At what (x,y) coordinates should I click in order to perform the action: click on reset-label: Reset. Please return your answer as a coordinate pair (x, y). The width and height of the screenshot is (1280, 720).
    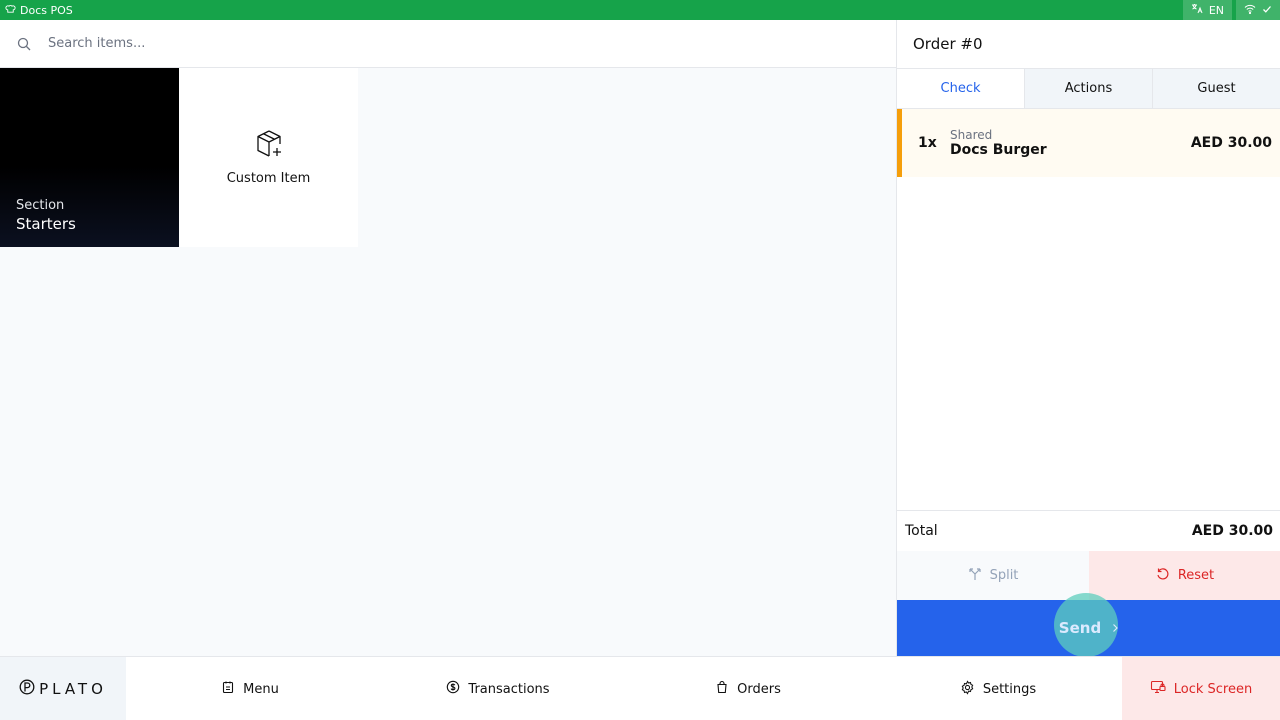
    Looking at the image, I should click on (1196, 575).